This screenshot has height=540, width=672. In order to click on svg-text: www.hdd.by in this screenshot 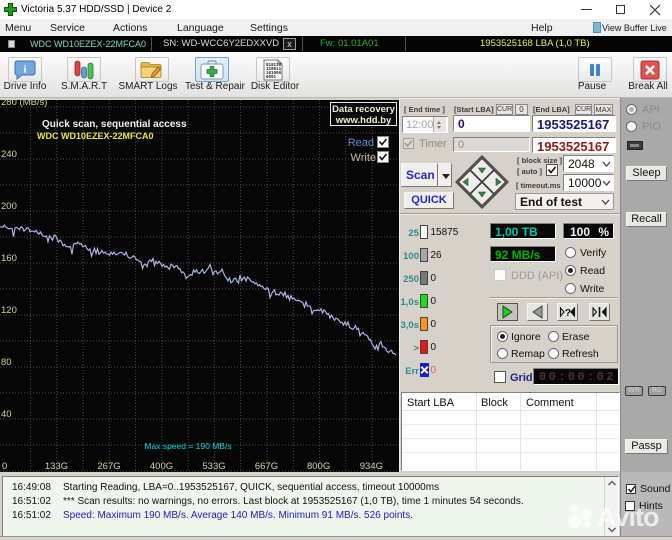, I will do `click(363, 120)`.